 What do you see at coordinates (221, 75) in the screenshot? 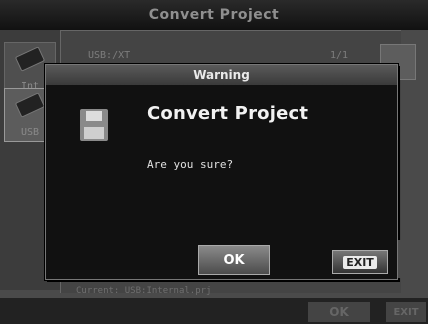
I see `dialog-title: Warning` at bounding box center [221, 75].